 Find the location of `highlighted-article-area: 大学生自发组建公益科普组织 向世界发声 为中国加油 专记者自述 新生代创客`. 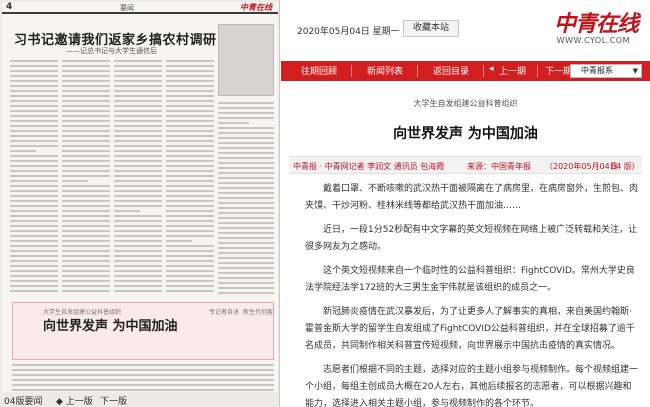

highlighted-article-area: 大学生自发组建公益科普组织 向世界发声 为中国加油 专记者自述 新生代创客 is located at coordinates (143, 331).